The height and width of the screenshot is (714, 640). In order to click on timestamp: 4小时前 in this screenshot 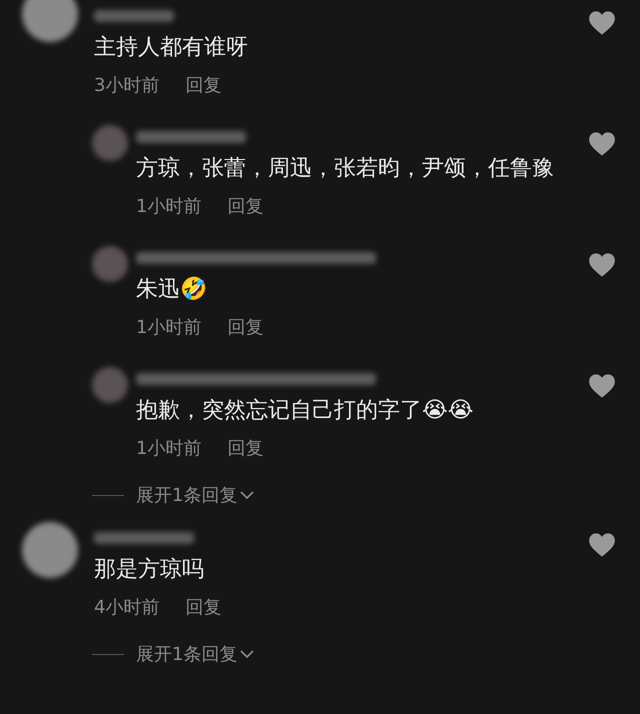, I will do `click(127, 608)`.